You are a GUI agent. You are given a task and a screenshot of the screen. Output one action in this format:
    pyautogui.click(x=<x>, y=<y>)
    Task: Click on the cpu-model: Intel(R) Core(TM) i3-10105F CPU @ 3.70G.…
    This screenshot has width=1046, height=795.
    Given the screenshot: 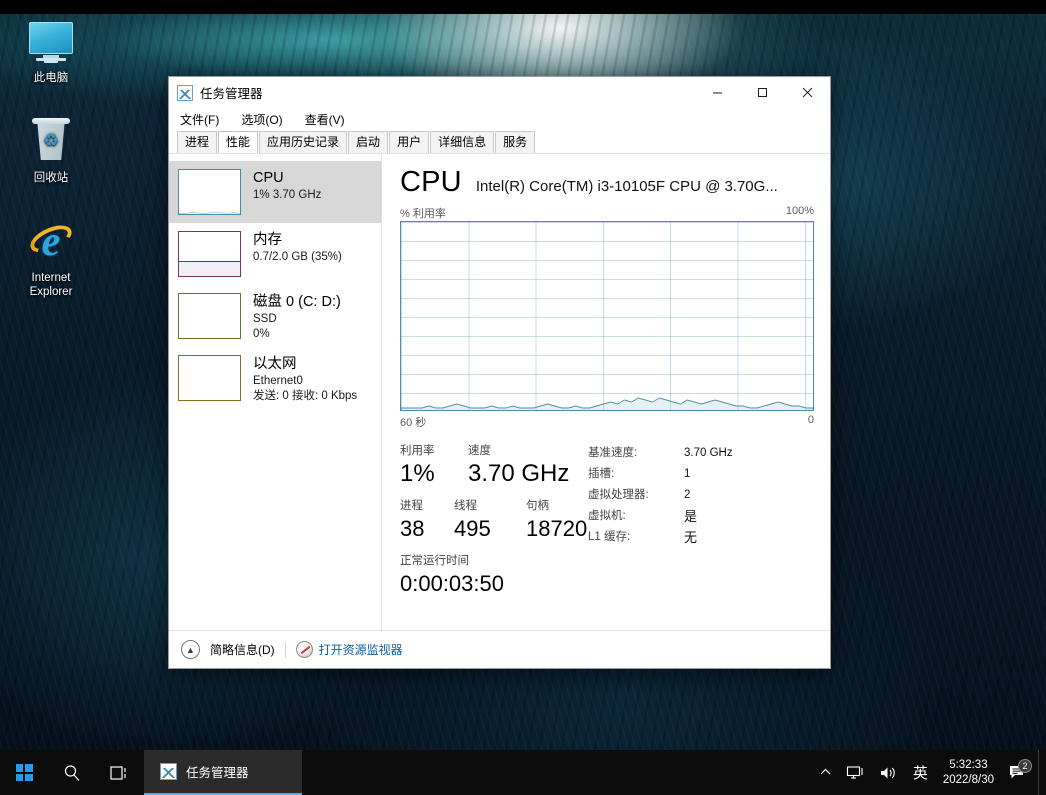 What is the action you would take?
    pyautogui.click(x=626, y=186)
    